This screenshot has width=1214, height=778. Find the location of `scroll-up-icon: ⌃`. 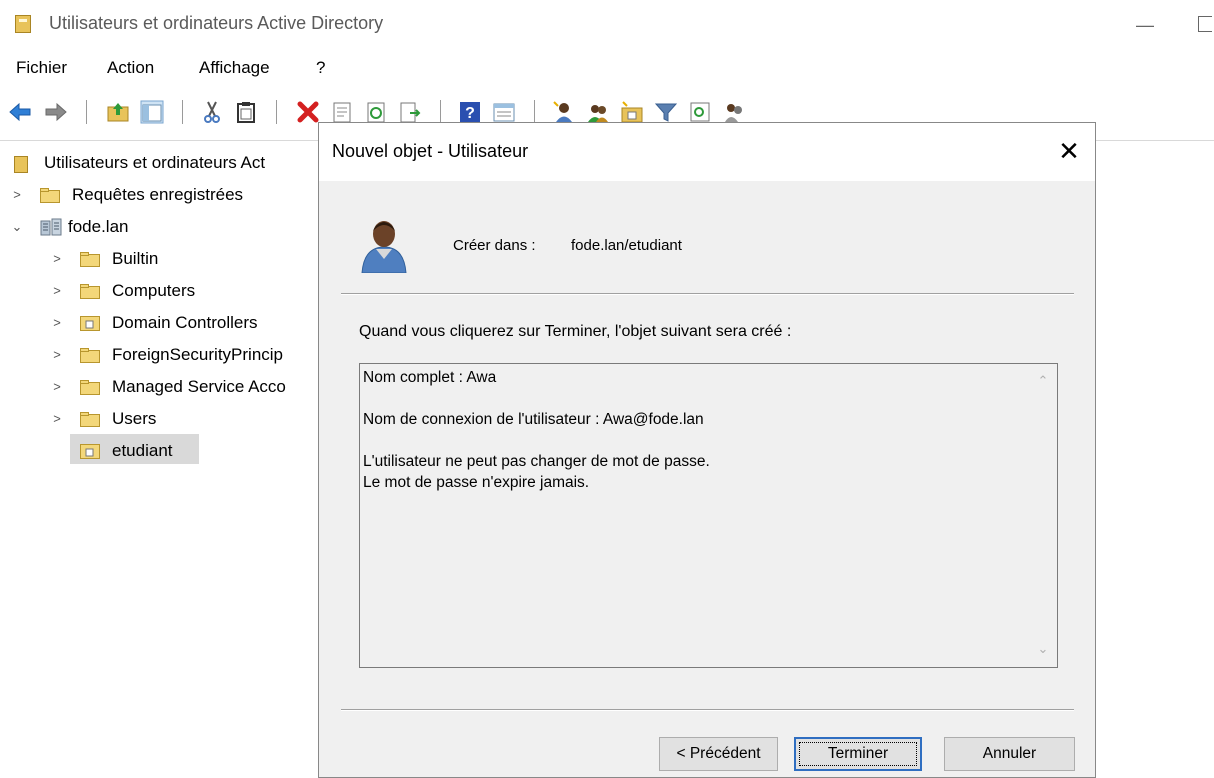

scroll-up-icon: ⌃ is located at coordinates (1043, 381).